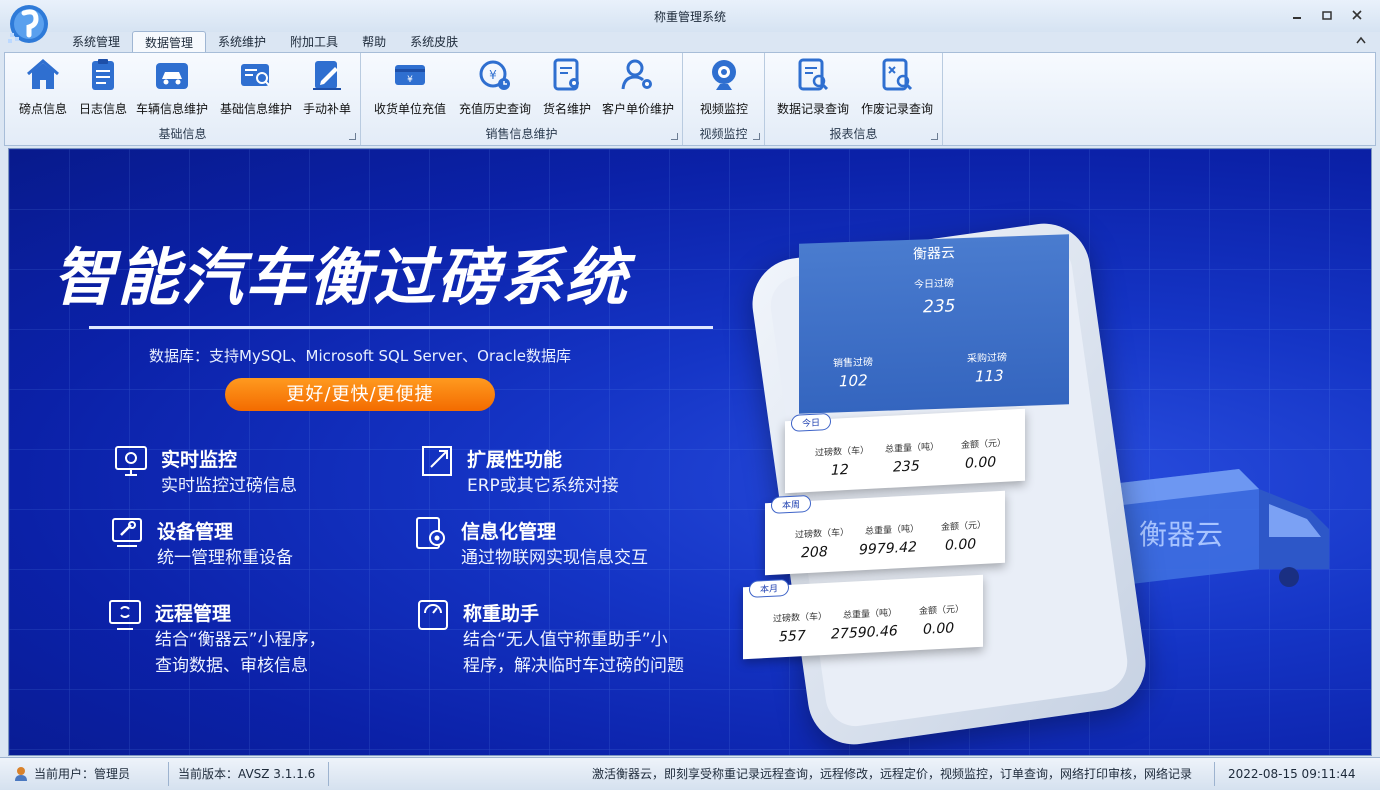 Image resolution: width=1380 pixels, height=790 pixels. What do you see at coordinates (853, 363) in the screenshot?
I see `sales-label: 销售过磅` at bounding box center [853, 363].